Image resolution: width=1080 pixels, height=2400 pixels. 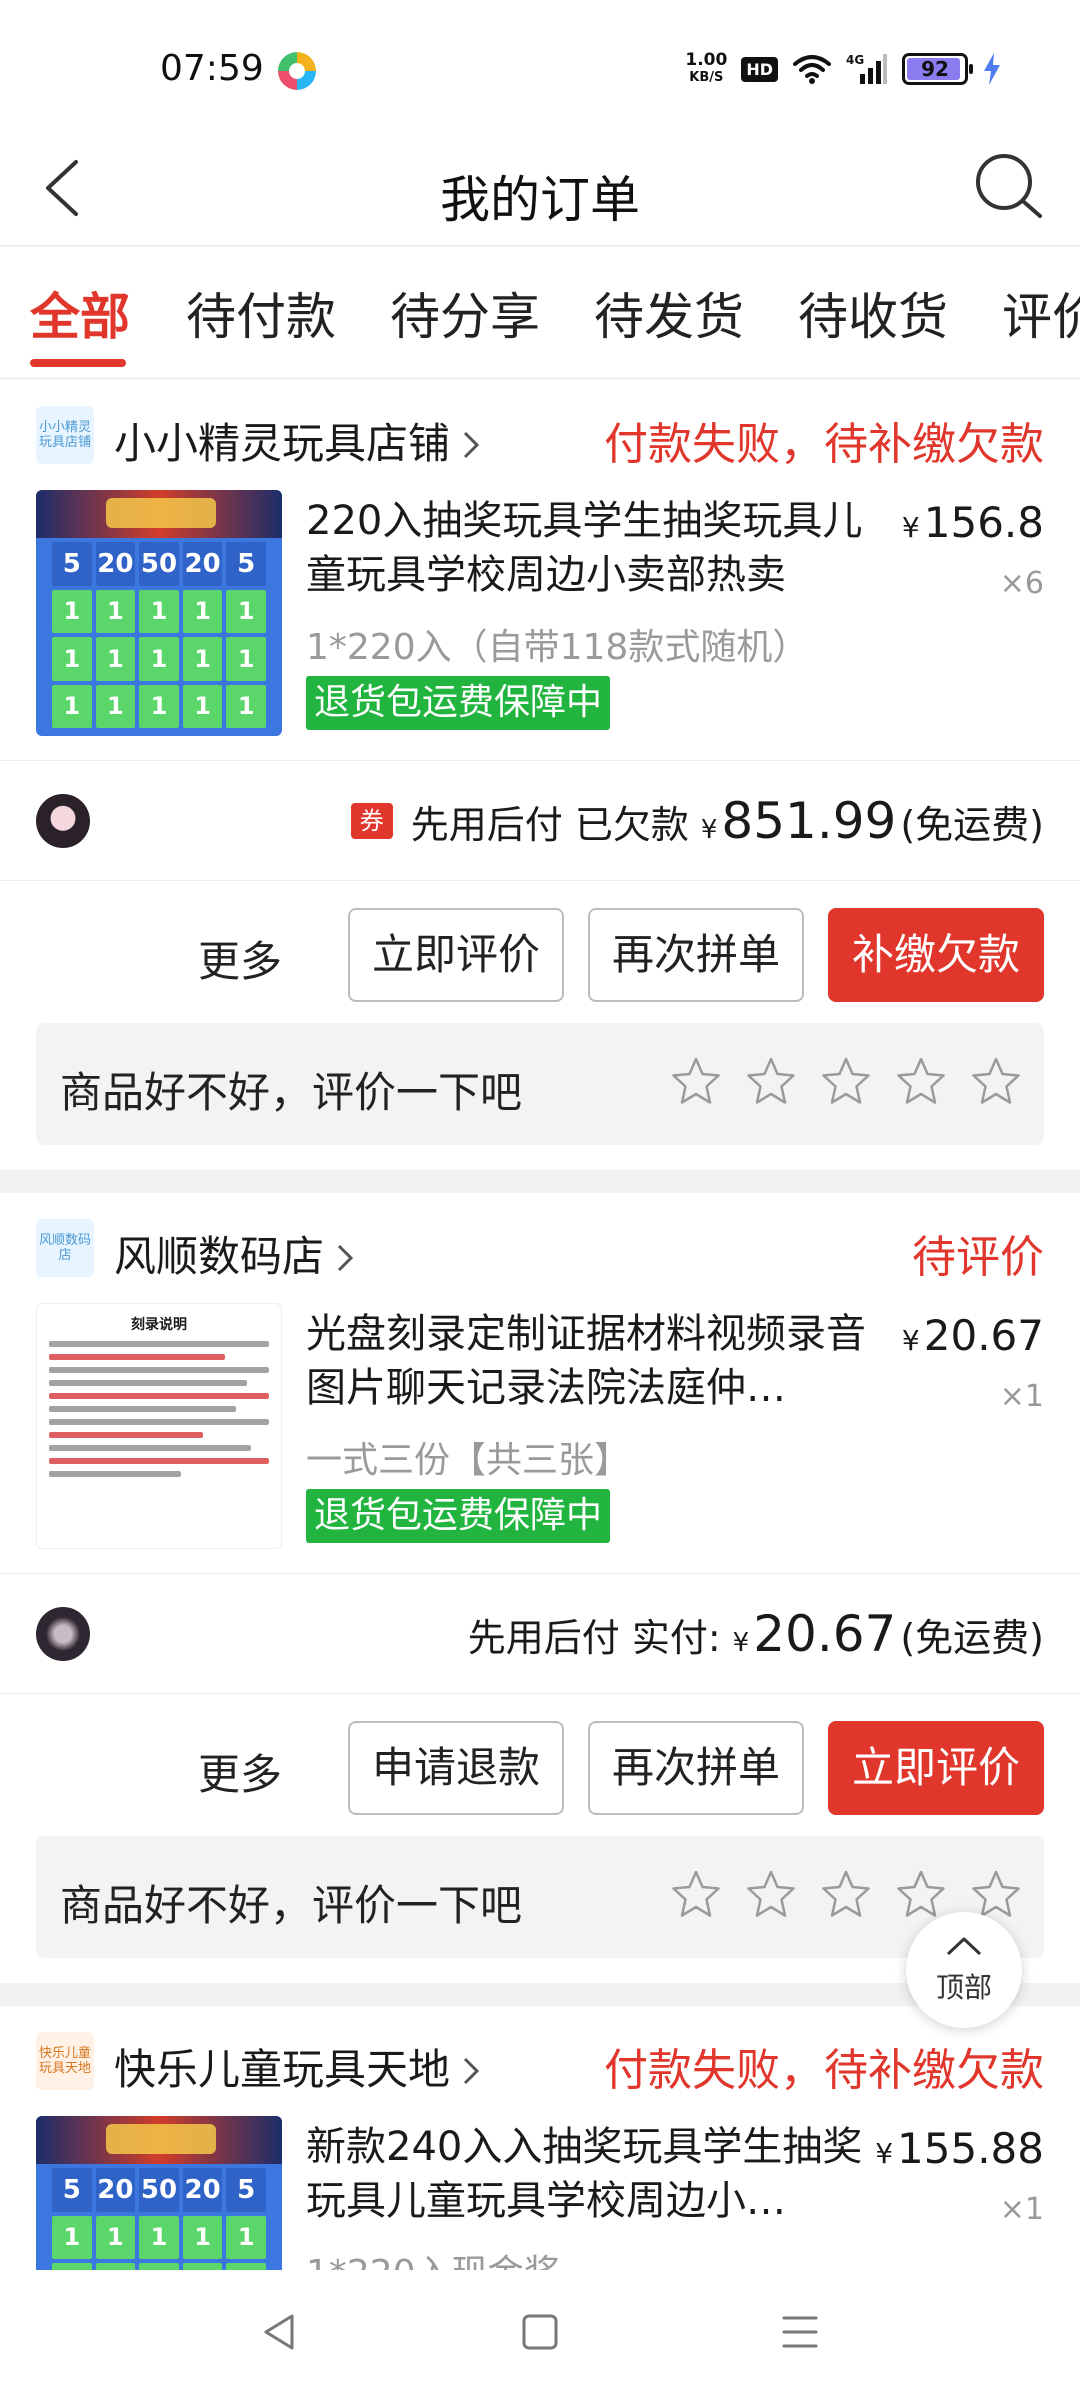 I want to click on product-quantity: ×1, so click(x=1021, y=1396).